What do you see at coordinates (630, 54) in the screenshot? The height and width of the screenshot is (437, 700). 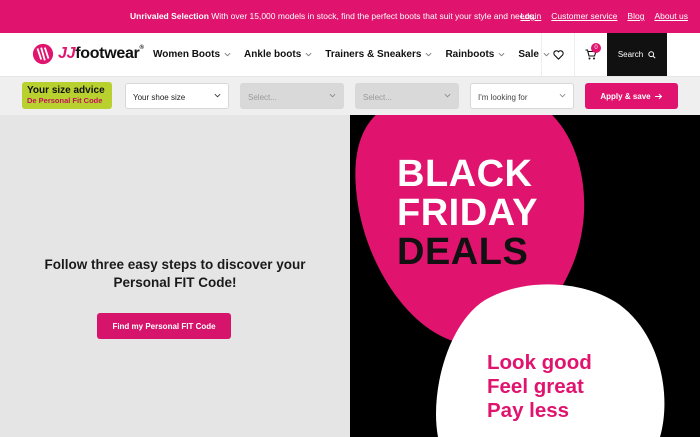 I see `search-label: Search` at bounding box center [630, 54].